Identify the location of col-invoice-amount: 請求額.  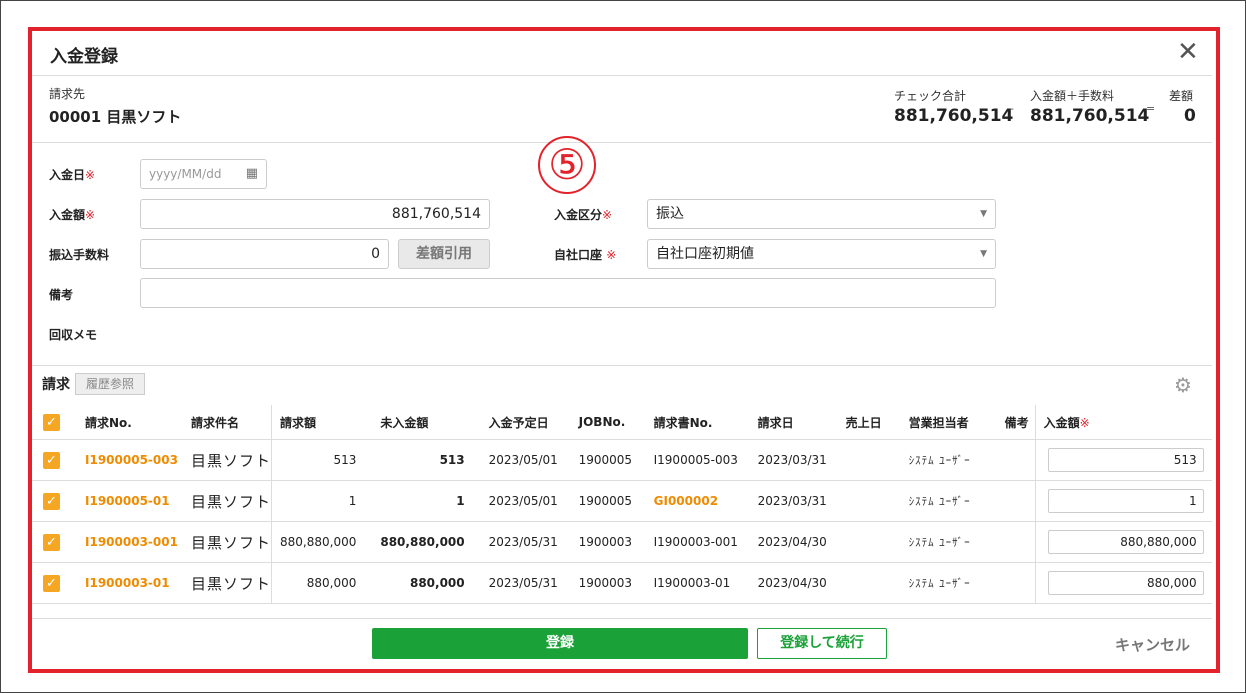
(322, 422).